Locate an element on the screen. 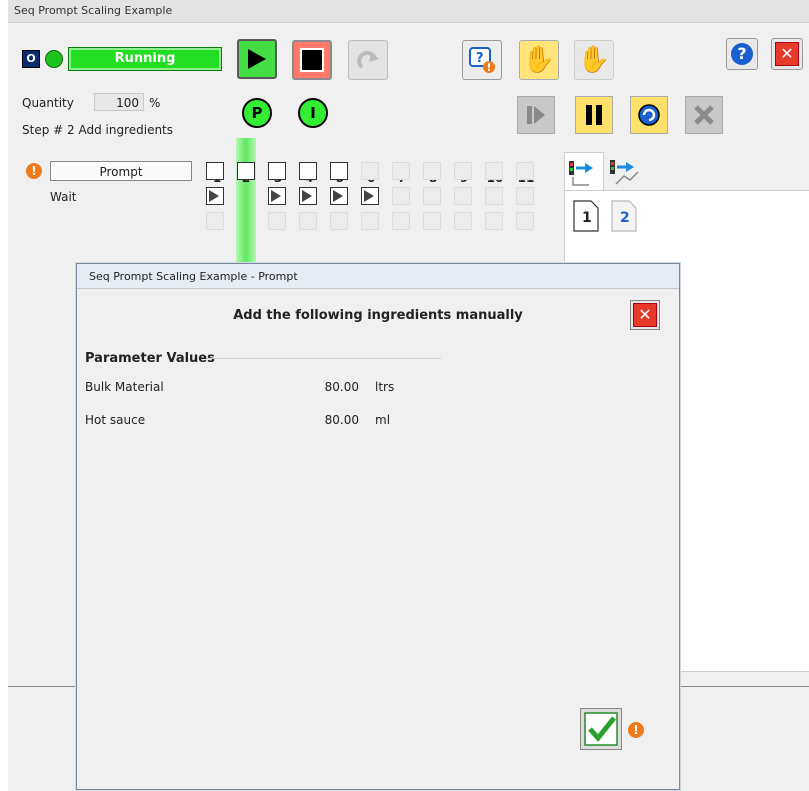 The height and width of the screenshot is (791, 809). play-icon is located at coordinates (257, 59).